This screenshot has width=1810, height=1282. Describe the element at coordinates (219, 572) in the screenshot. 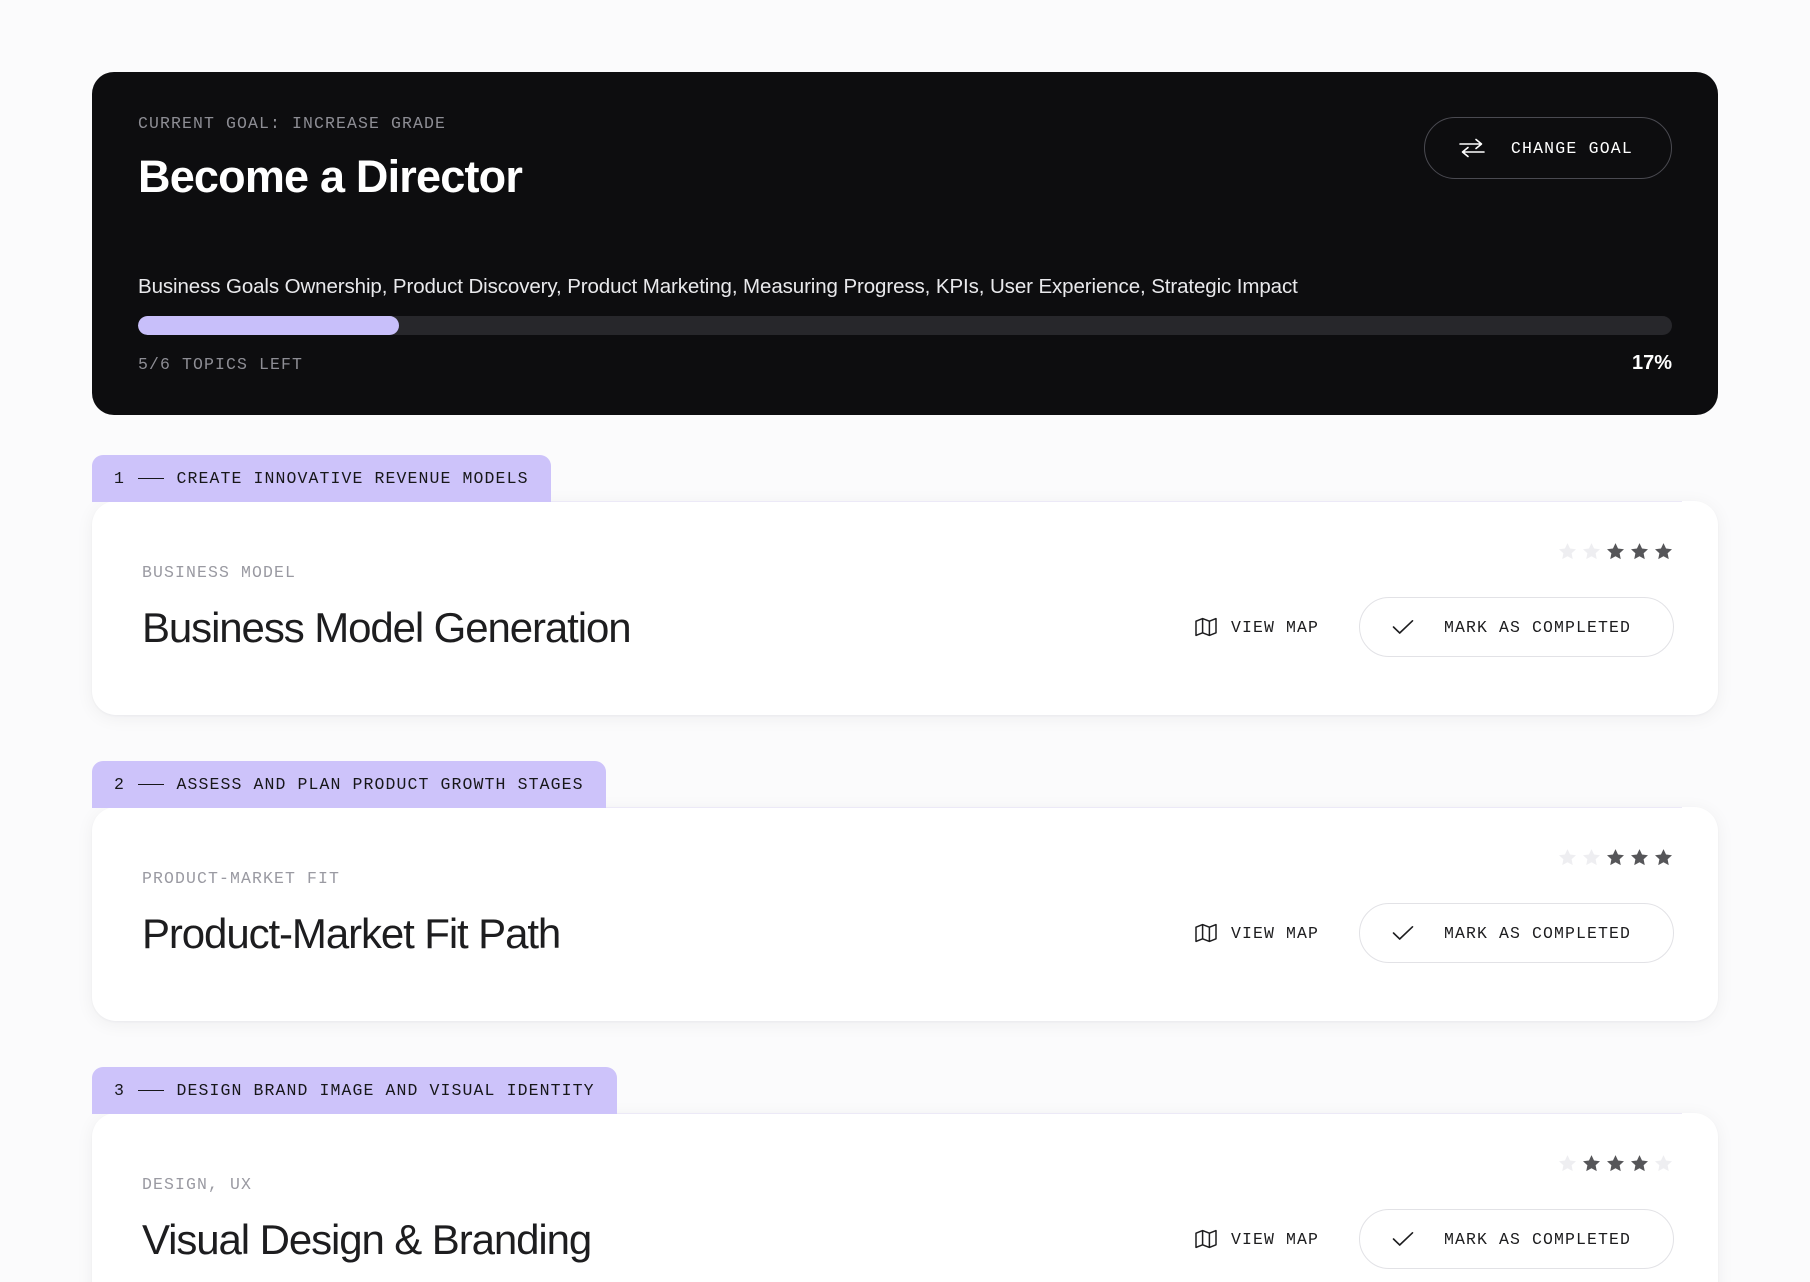

I see `topic-category: BUSINESS MODEL` at that location.